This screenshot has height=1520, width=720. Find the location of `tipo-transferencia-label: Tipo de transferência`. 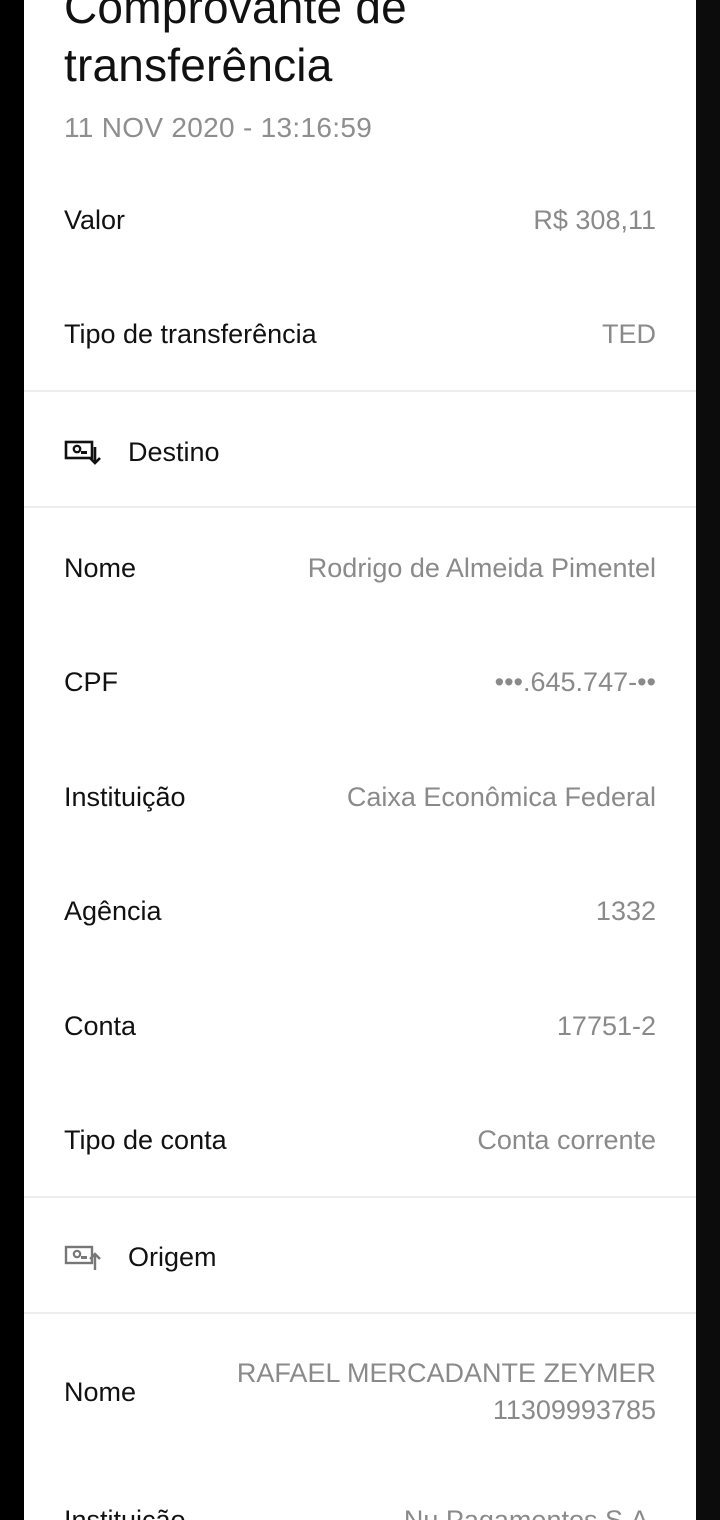

tipo-transferencia-label: Tipo de transferência is located at coordinates (190, 333).